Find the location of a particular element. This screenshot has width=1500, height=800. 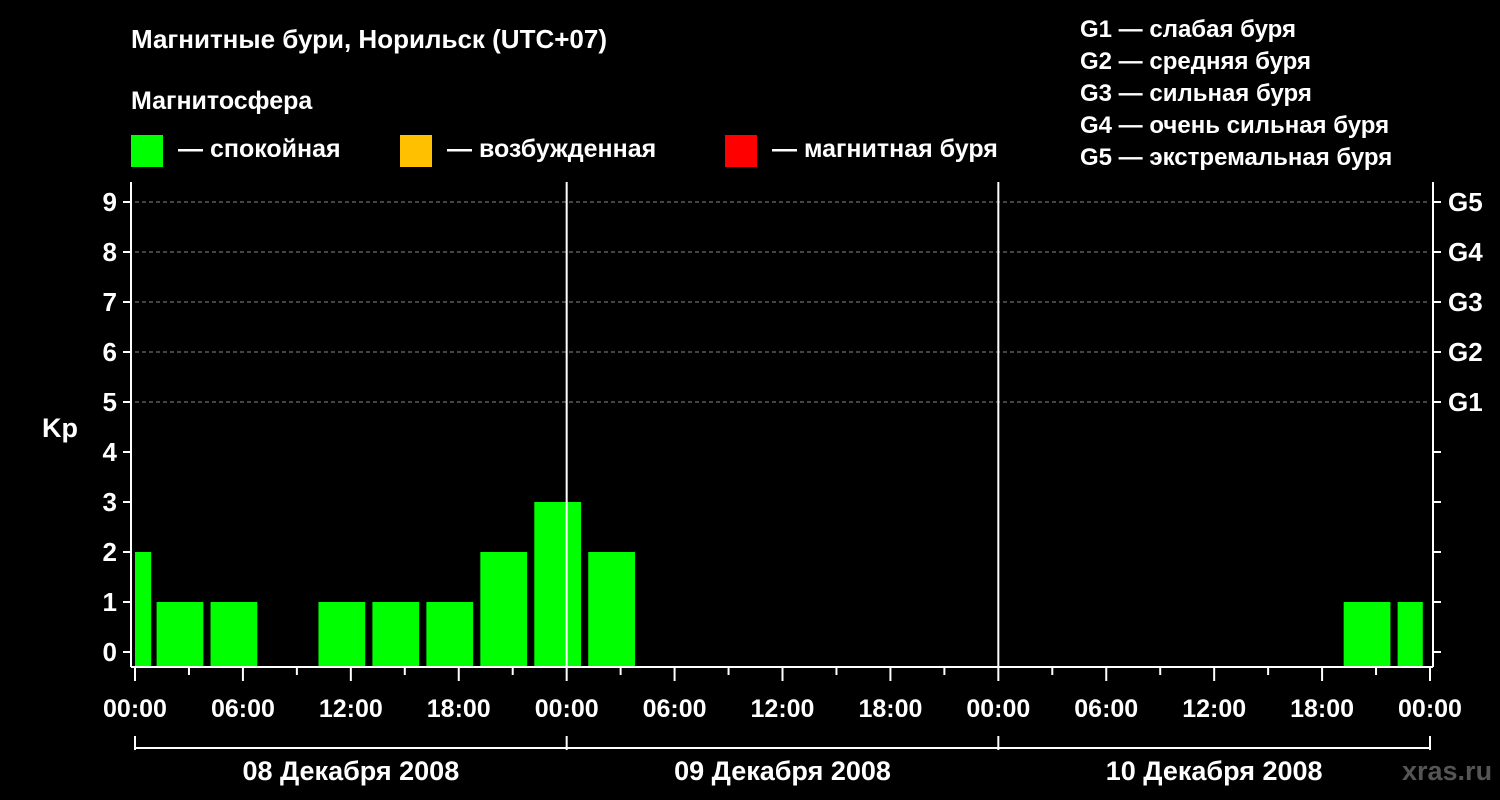

date-label-1: 09 Декабря 2008 is located at coordinates (782, 771).